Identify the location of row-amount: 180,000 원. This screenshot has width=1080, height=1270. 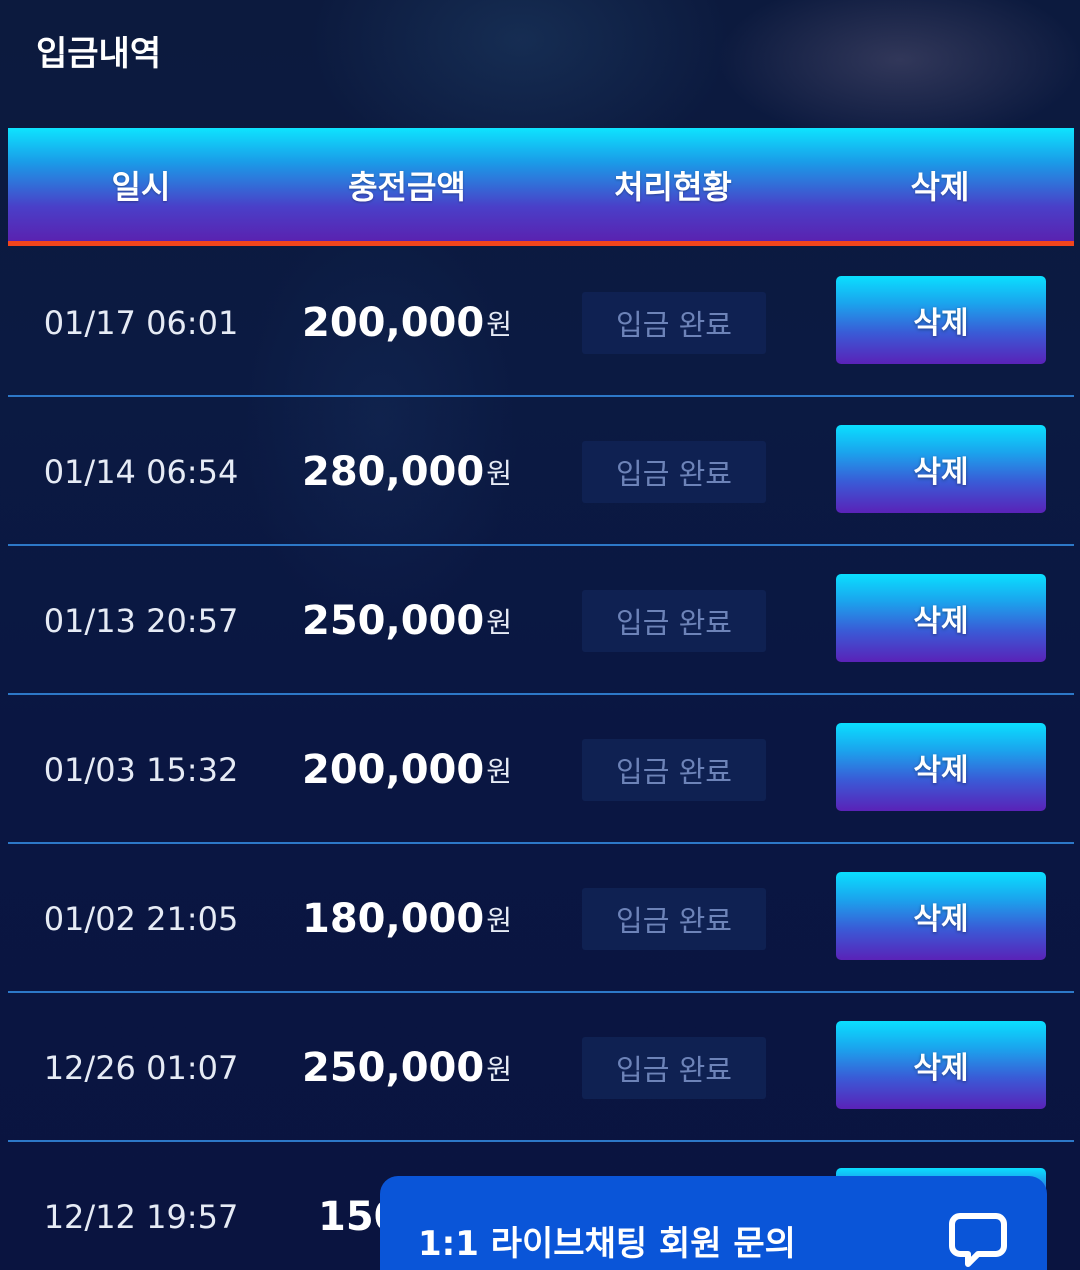
(407, 918).